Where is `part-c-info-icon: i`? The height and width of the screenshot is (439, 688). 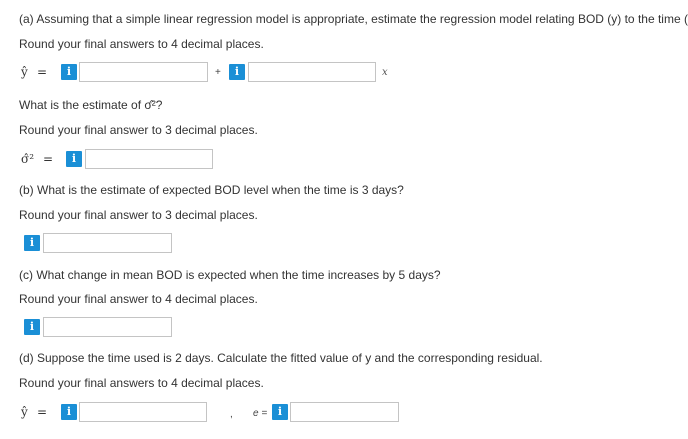 part-c-info-icon: i is located at coordinates (32, 327).